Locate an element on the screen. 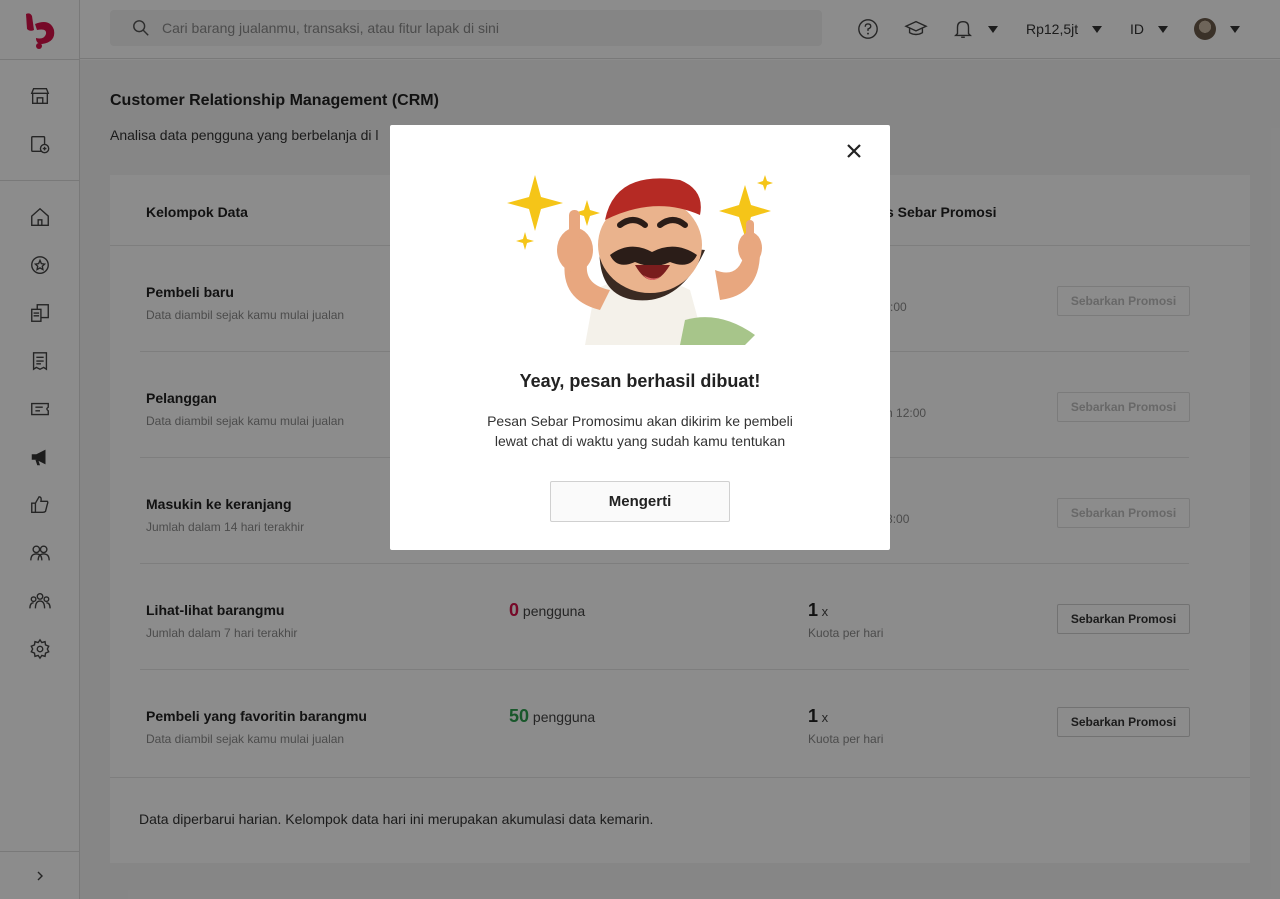  understood-button: Mengerti is located at coordinates (640, 501).